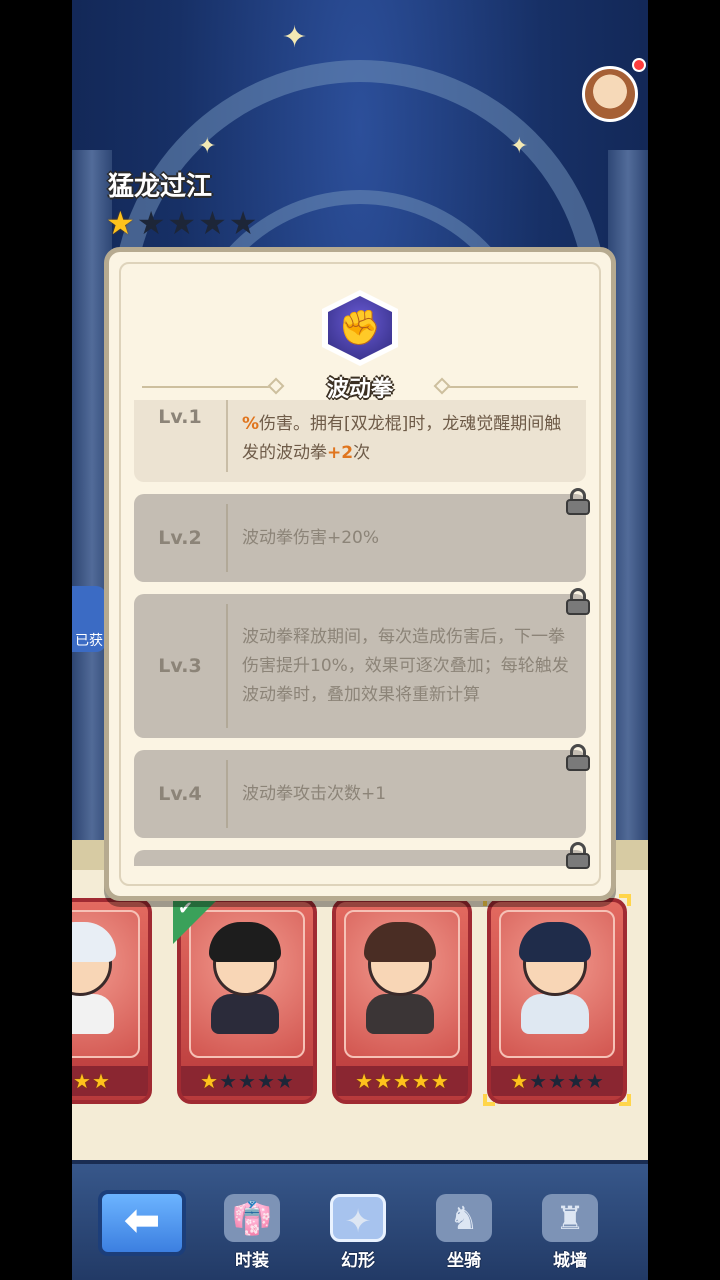  Describe the element at coordinates (360, 858) in the screenshot. I see `skill-level-row-partial` at that location.